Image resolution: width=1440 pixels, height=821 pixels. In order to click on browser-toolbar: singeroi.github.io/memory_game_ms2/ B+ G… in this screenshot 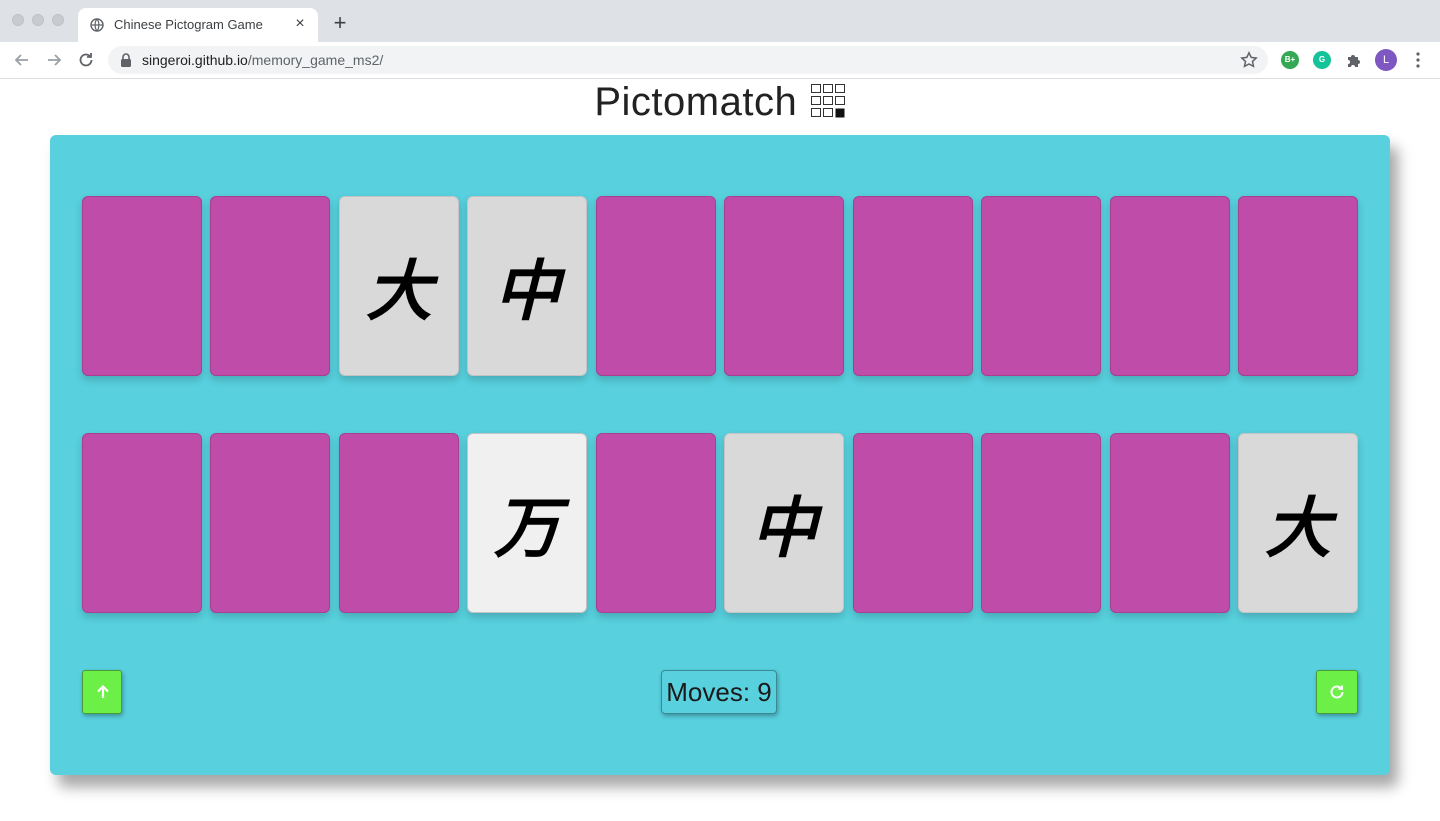, I will do `click(720, 60)`.